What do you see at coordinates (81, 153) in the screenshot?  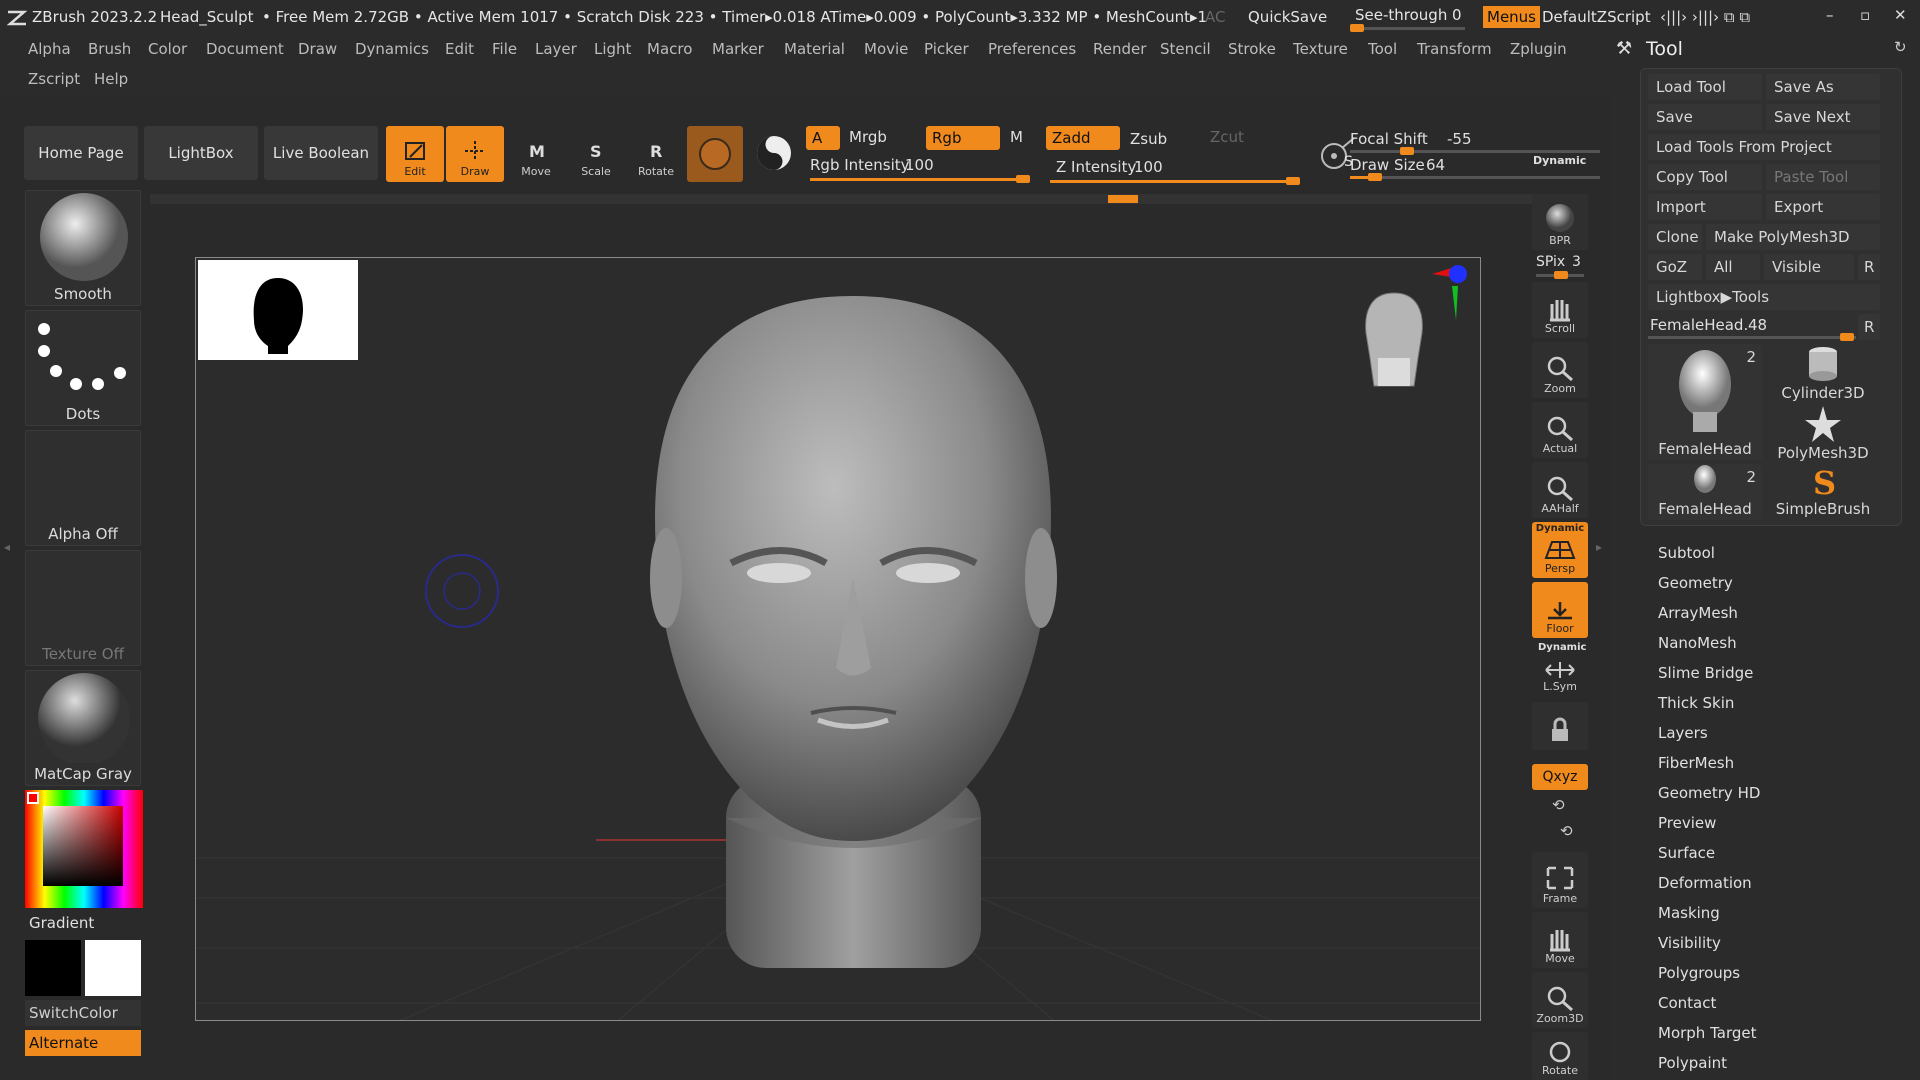 I see `home-page-button: Home Page` at bounding box center [81, 153].